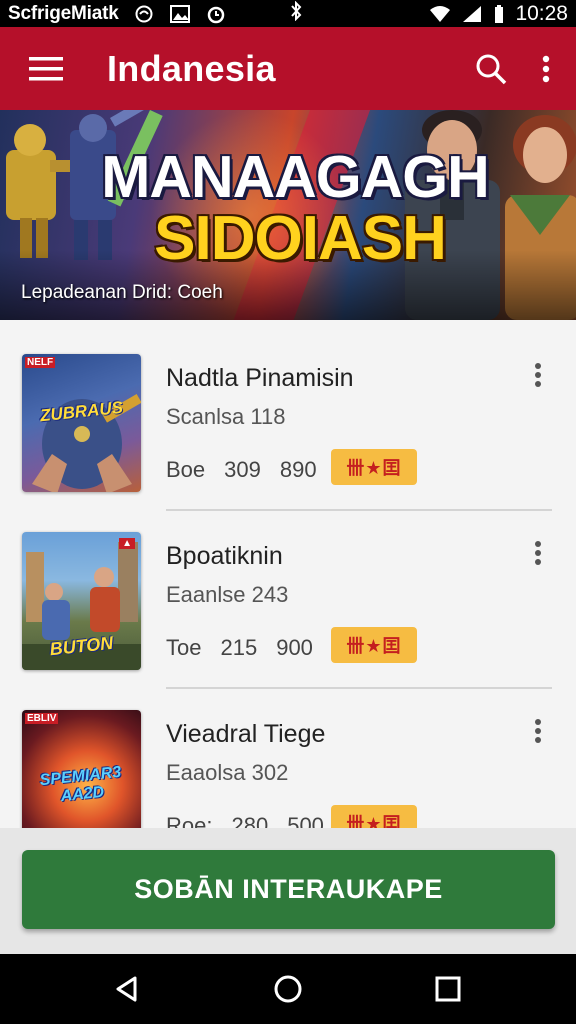 The height and width of the screenshot is (1024, 576). I want to click on robot-figure, so click(39, 191).